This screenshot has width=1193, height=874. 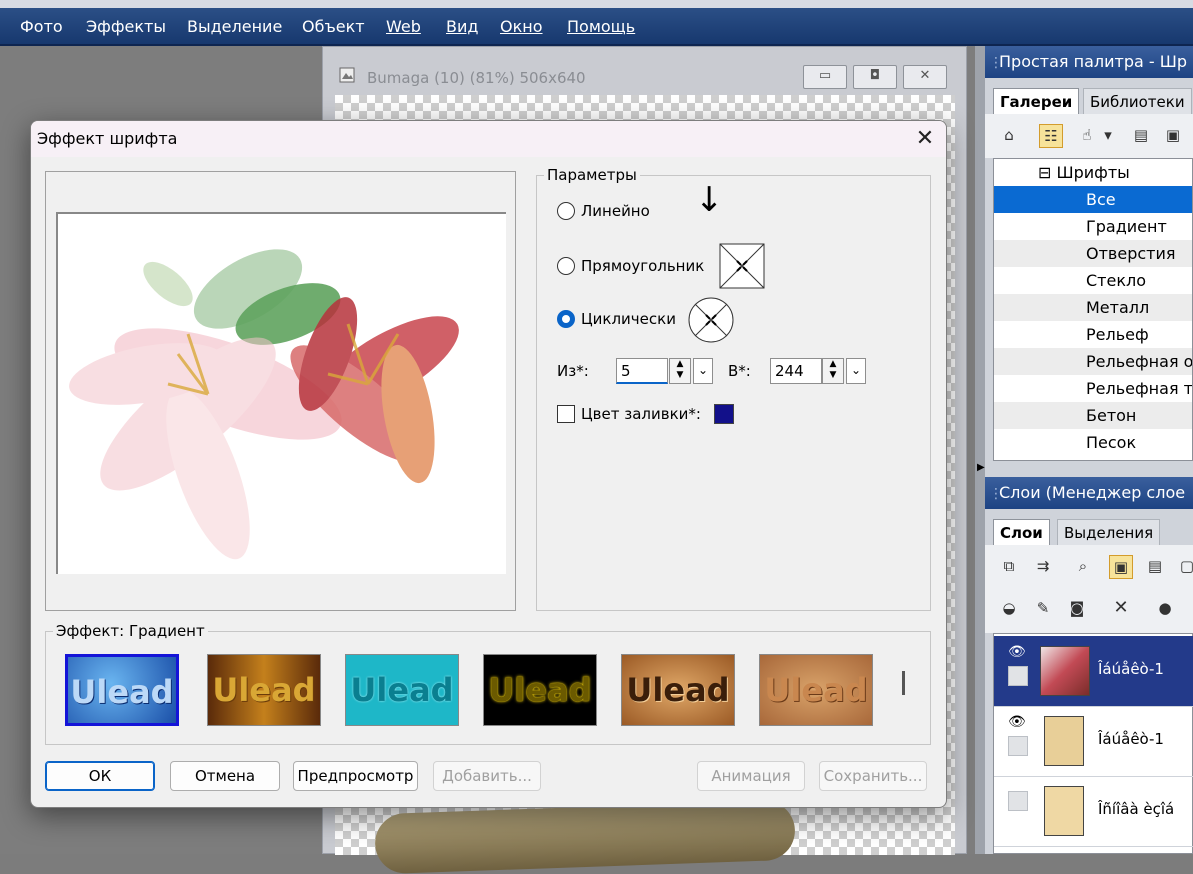 I want to click on fill-color-swatch, so click(x=724, y=414).